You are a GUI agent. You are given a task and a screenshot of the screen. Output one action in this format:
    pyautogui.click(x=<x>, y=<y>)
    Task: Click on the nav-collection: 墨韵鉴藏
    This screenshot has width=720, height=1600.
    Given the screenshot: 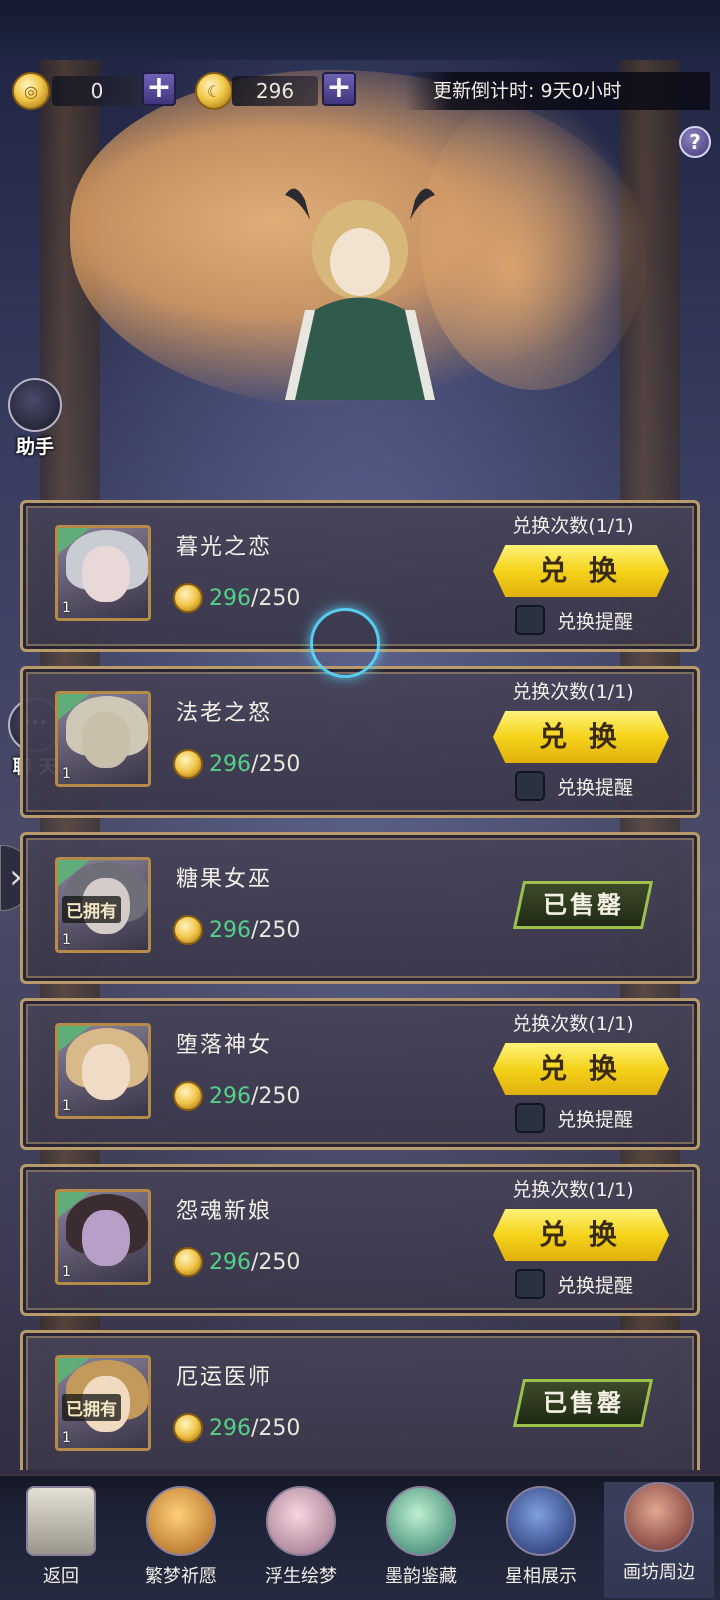 What is the action you would take?
    pyautogui.click(x=421, y=1537)
    